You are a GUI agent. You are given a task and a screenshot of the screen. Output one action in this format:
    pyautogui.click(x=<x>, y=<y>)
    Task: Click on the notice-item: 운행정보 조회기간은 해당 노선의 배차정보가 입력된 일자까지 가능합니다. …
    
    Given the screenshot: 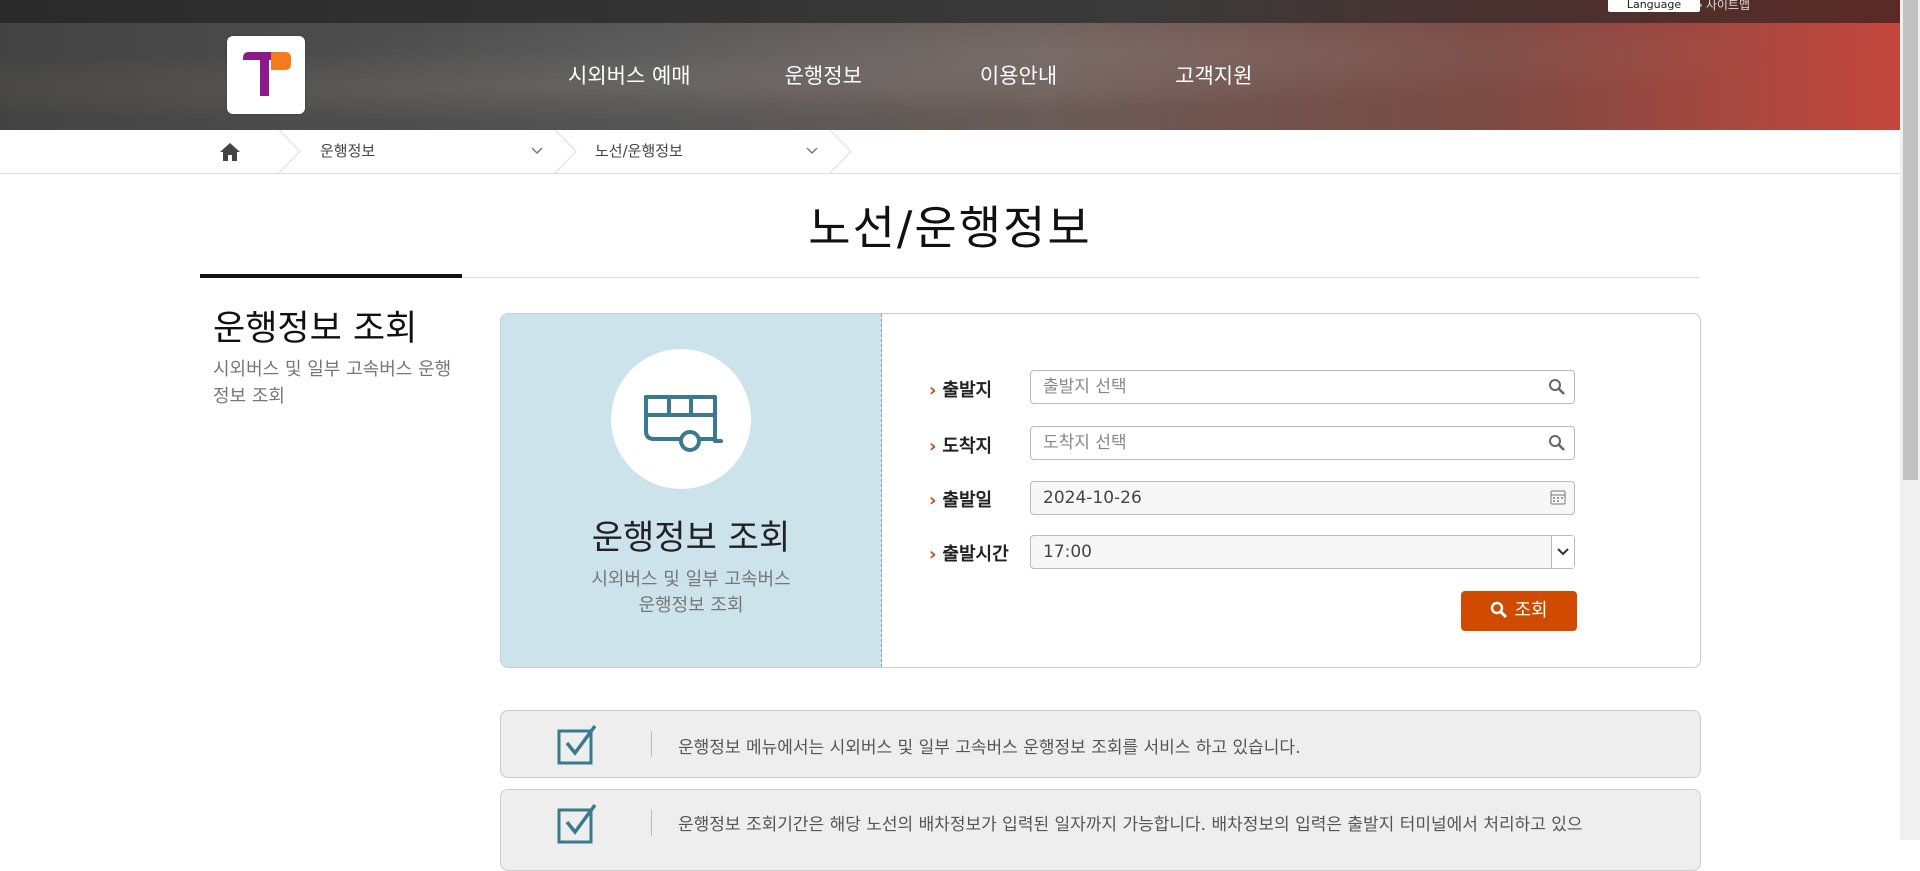 What is the action you would take?
    pyautogui.click(x=1100, y=830)
    